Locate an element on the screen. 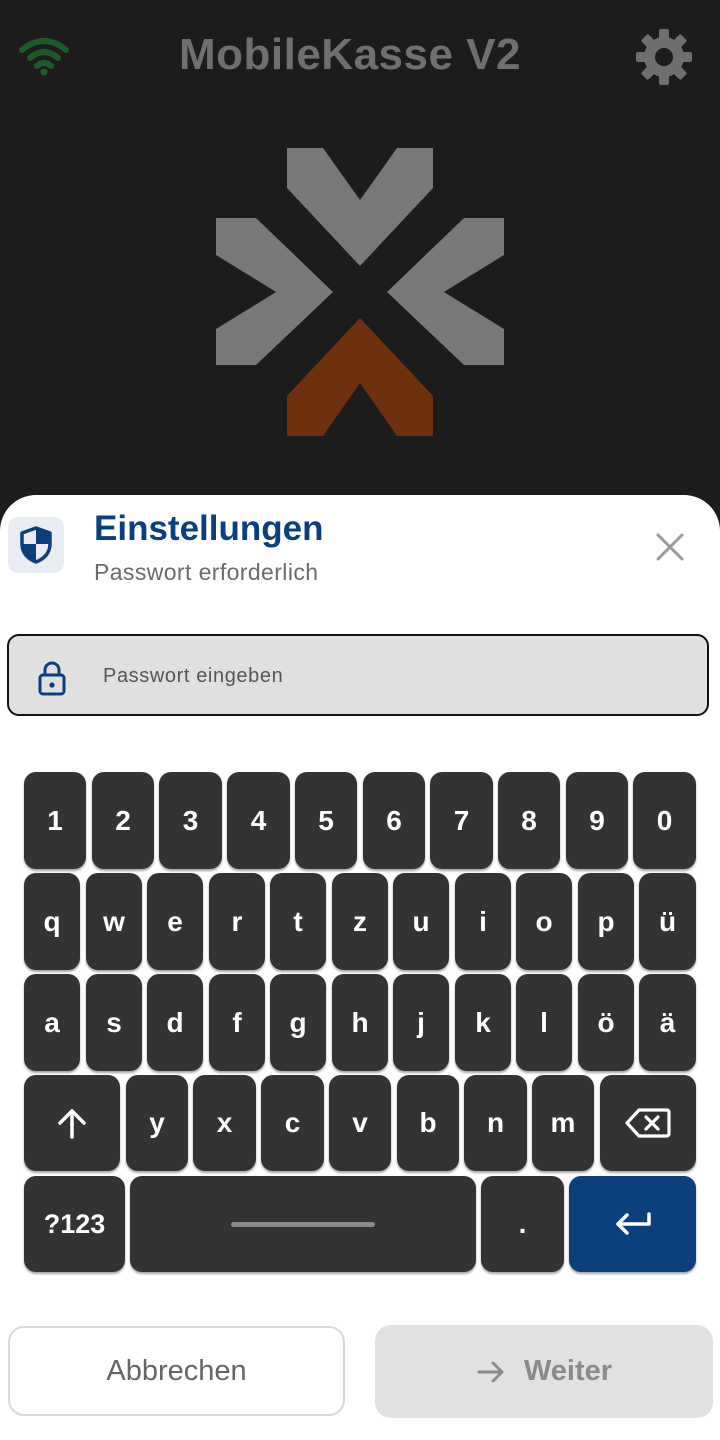 The image size is (720, 1440). key-l: l is located at coordinates (544, 1022).